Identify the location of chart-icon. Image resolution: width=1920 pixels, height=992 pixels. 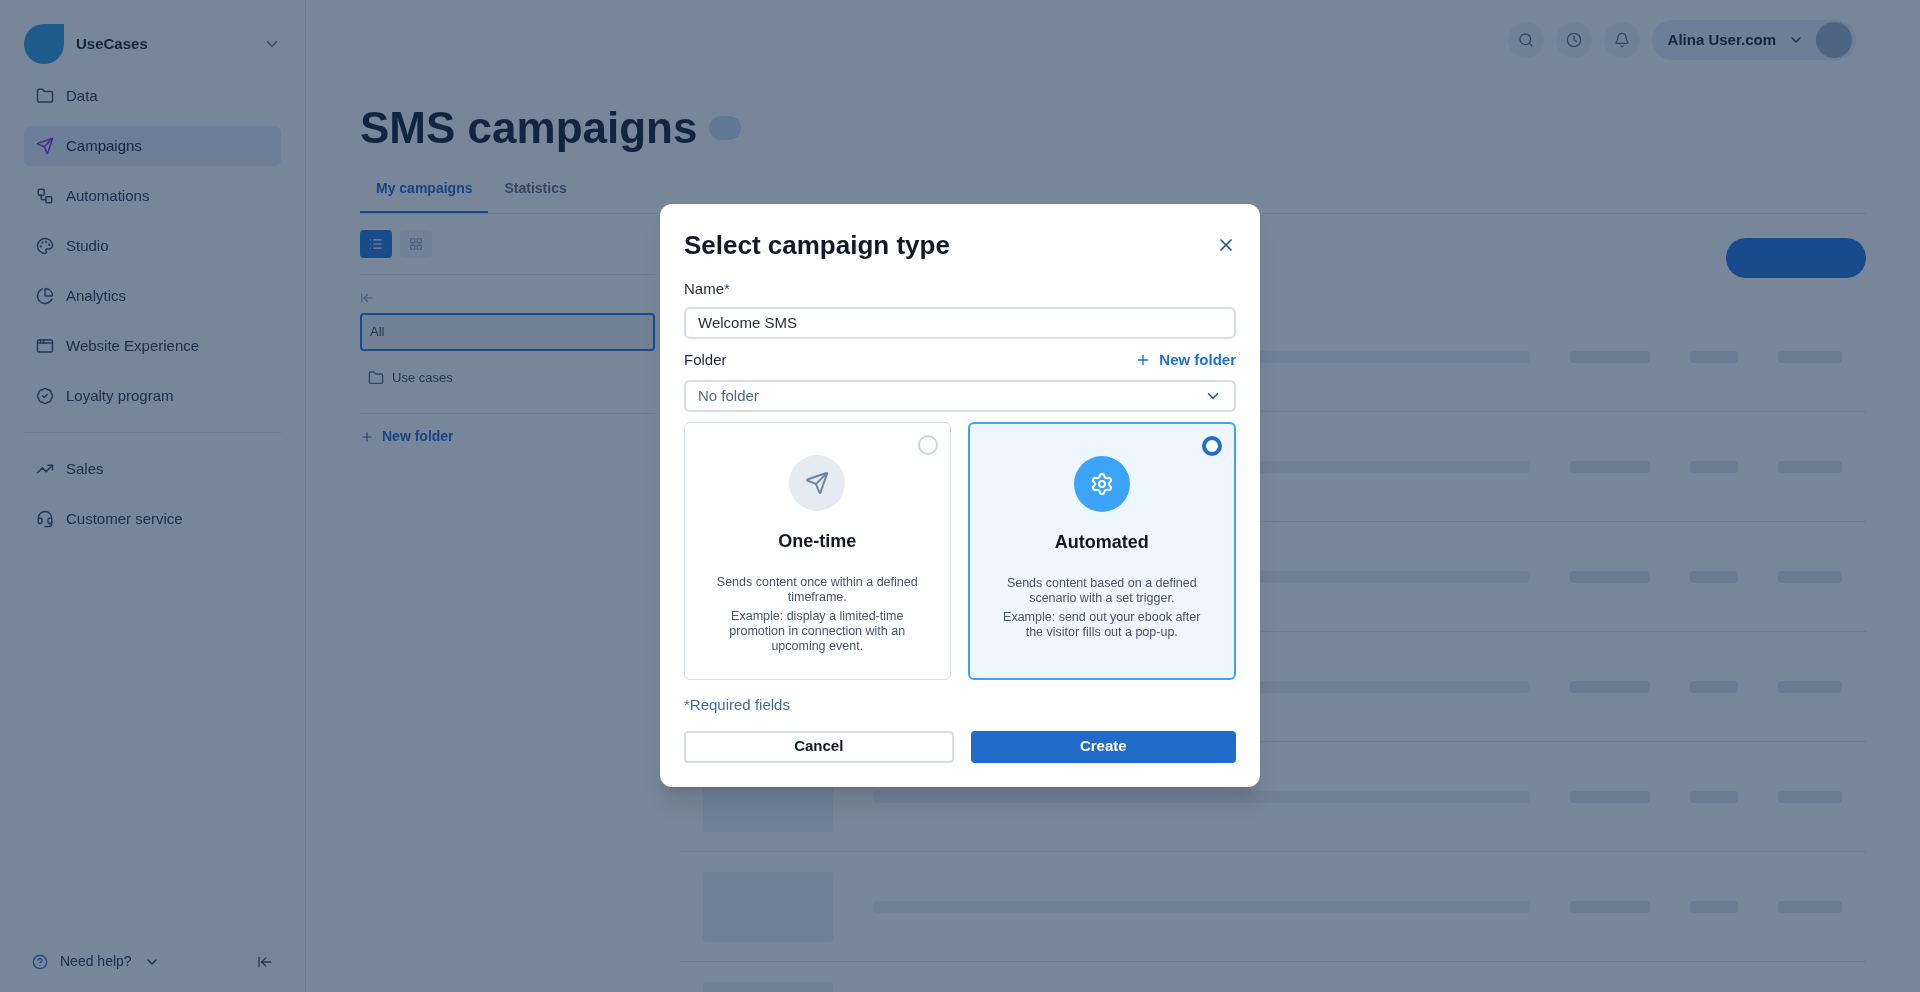
(45, 296).